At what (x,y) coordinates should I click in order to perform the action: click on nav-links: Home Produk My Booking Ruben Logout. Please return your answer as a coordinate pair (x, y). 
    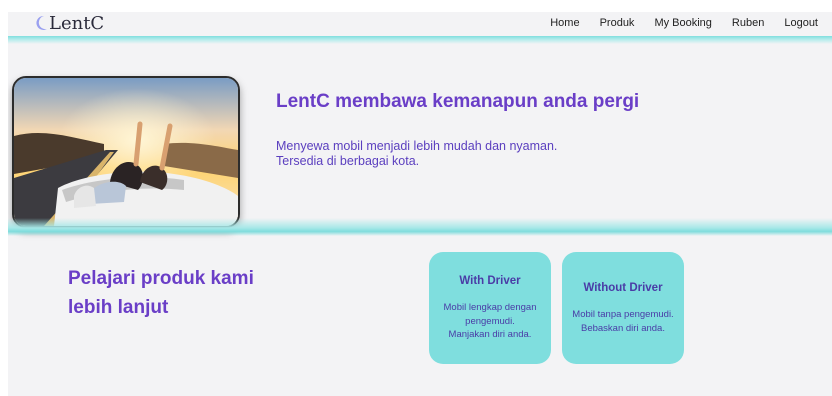
    Looking at the image, I should click on (674, 23).